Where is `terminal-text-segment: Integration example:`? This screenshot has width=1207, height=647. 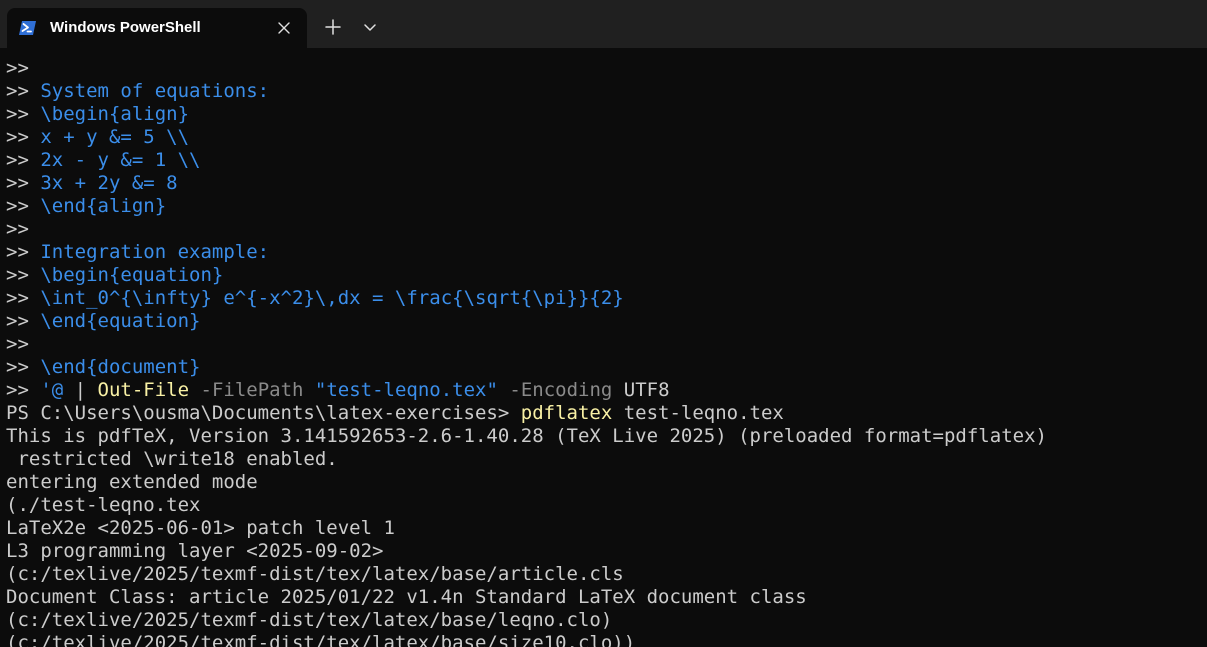 terminal-text-segment: Integration example: is located at coordinates (155, 252).